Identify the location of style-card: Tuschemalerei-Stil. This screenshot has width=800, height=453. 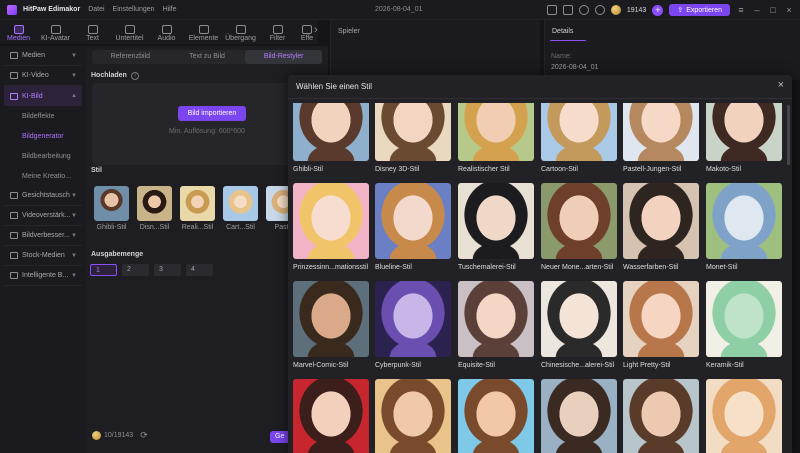
(496, 227).